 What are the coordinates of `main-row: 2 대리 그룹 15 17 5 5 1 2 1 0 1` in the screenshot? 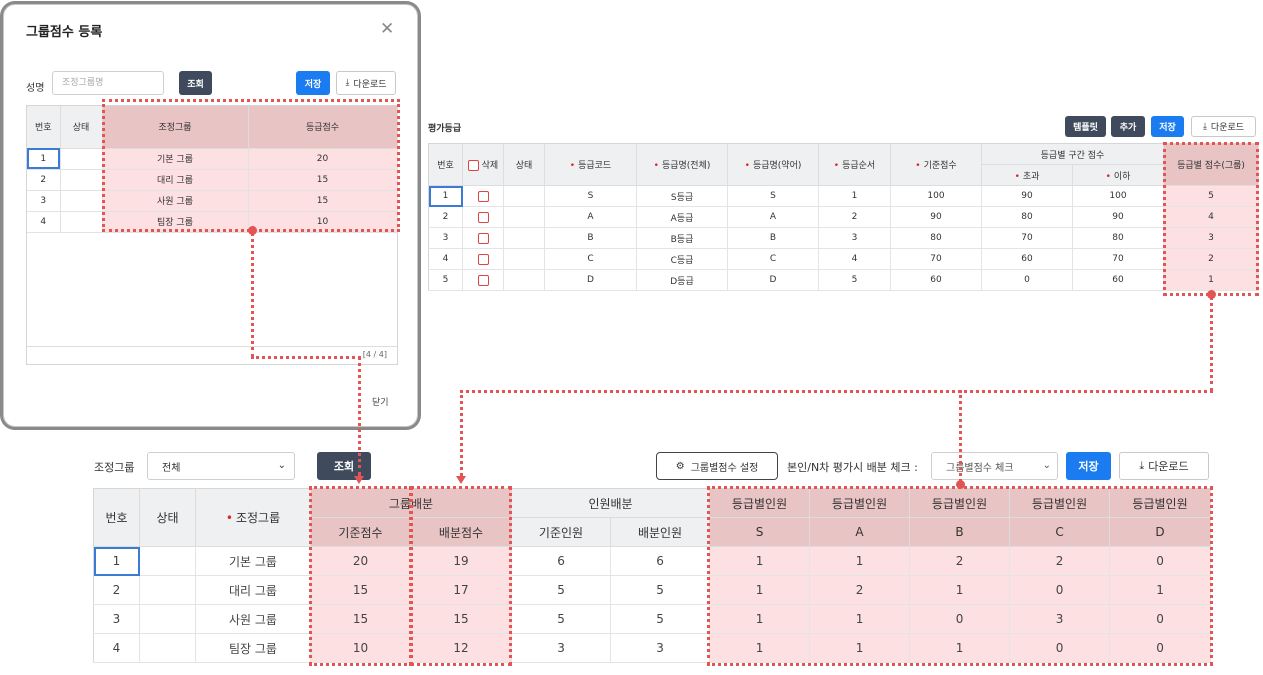 It's located at (652, 590).